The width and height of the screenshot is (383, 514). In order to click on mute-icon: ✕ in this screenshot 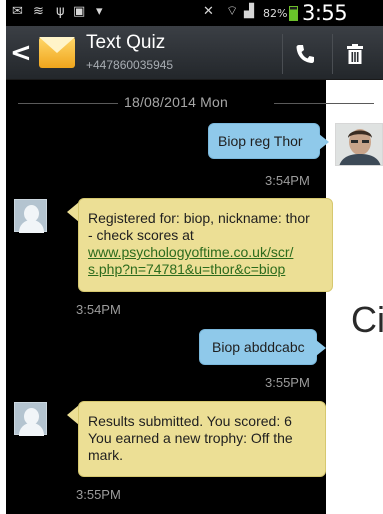, I will do `click(208, 11)`.